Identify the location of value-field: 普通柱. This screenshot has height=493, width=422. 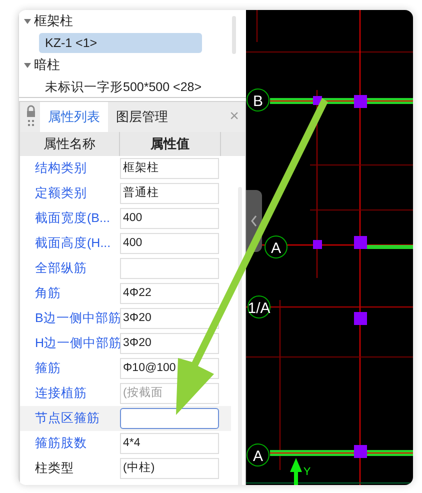
(169, 193).